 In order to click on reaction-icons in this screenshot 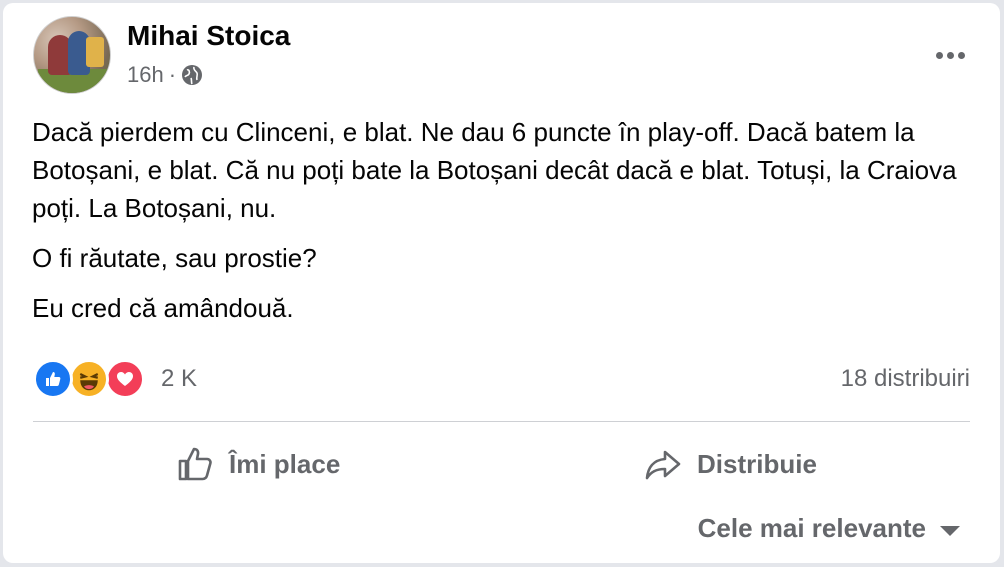, I will do `click(91, 379)`.